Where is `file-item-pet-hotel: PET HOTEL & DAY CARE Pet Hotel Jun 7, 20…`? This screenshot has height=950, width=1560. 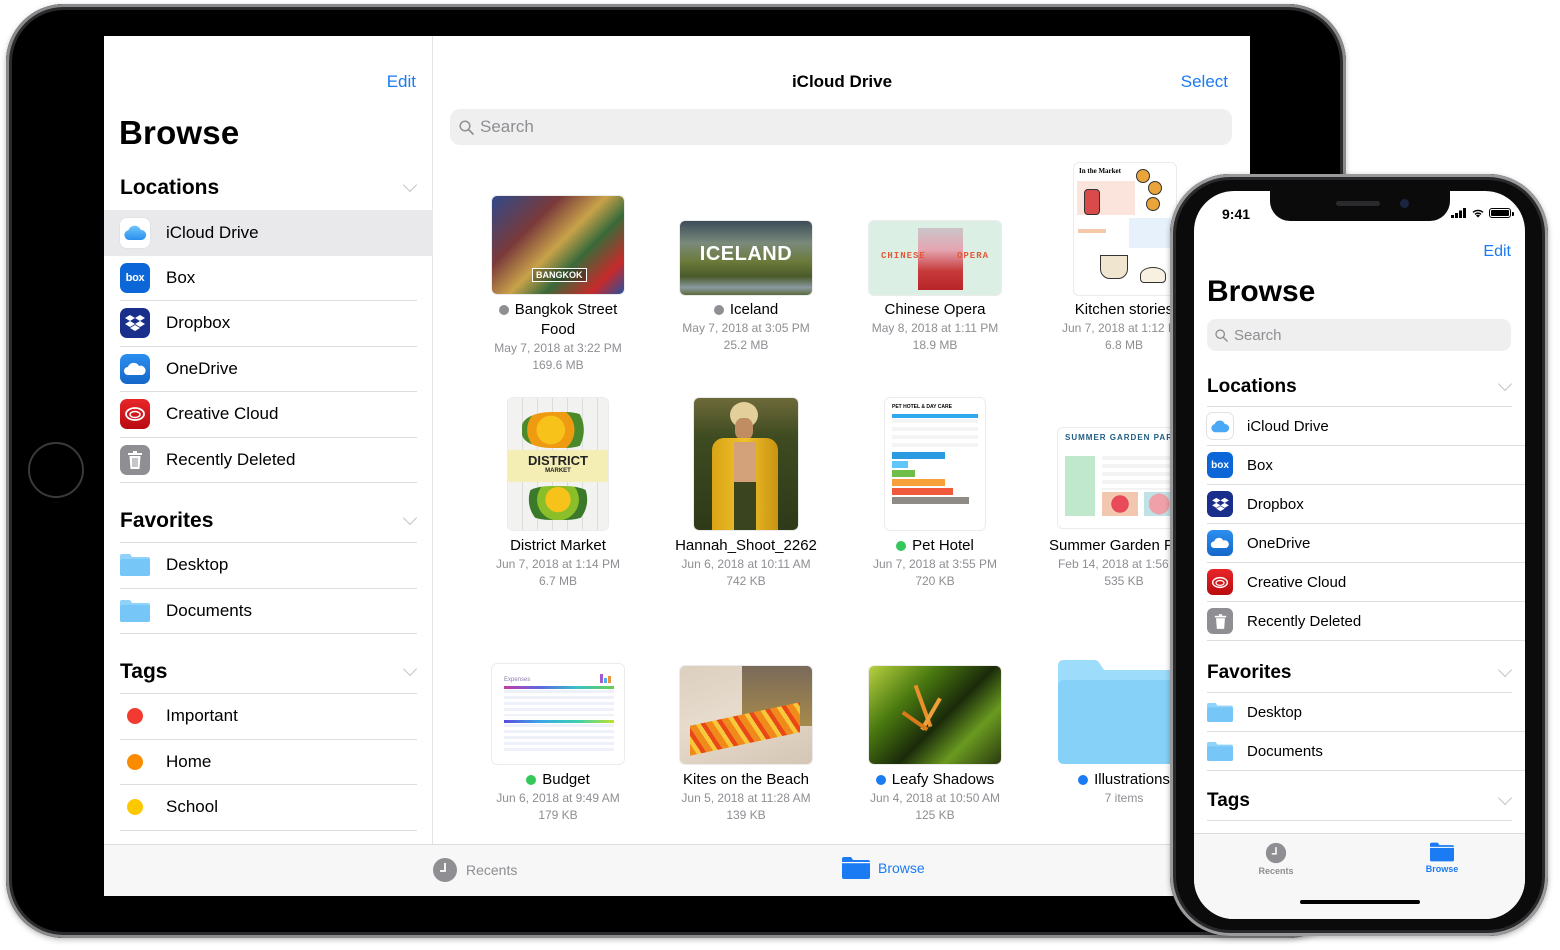
file-item-pet-hotel: PET HOTEL & DAY CARE Pet Hotel Jun 7, 20… is located at coordinates (935, 498).